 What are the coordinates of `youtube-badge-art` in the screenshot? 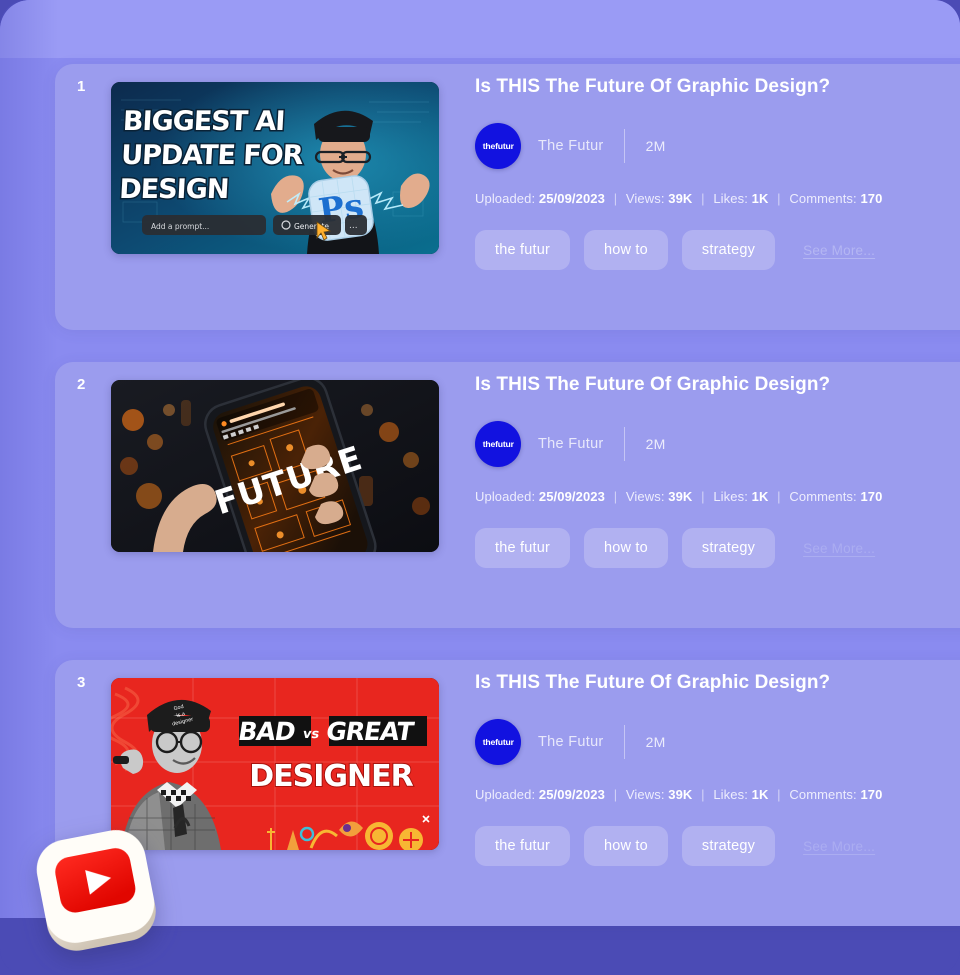 It's located at (96, 890).